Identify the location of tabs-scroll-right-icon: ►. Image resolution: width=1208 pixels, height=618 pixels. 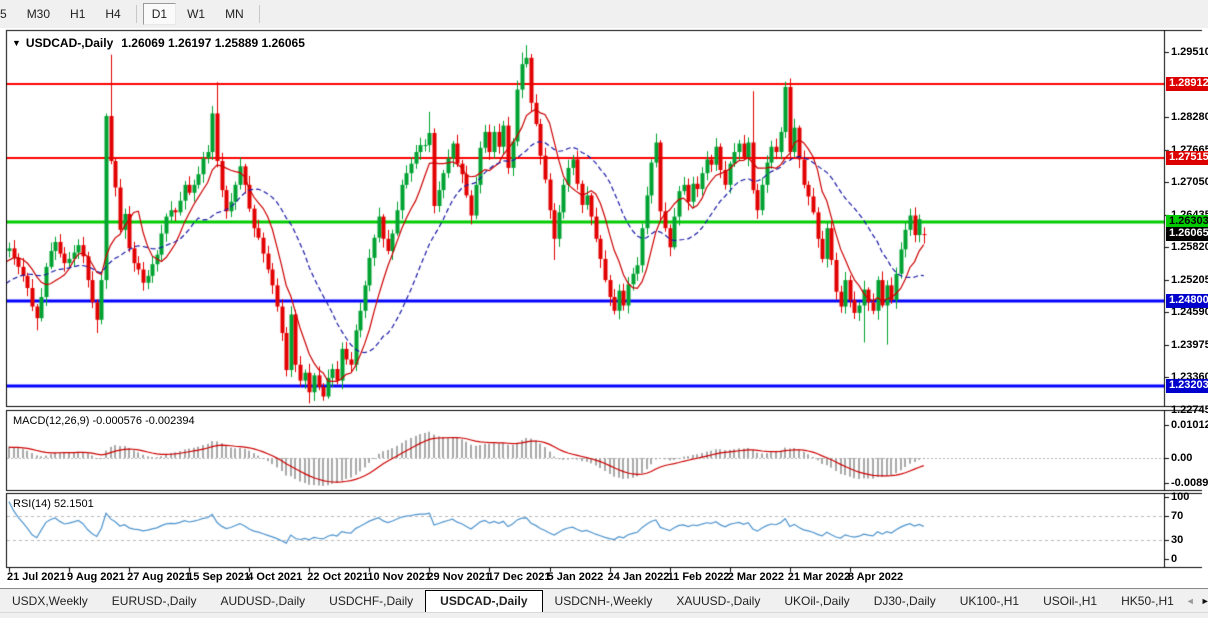
(1204, 601).